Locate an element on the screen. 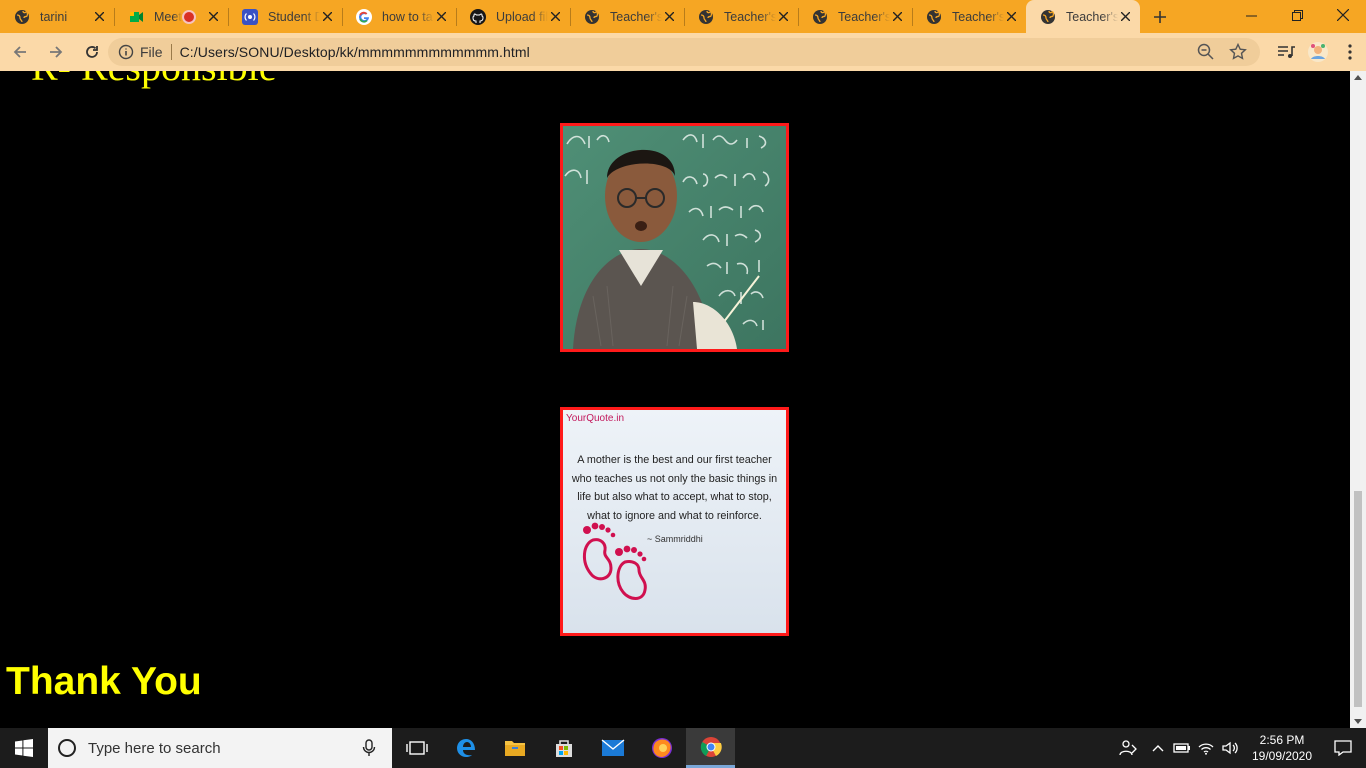 The width and height of the screenshot is (1366, 768). browser-tab: tarini is located at coordinates (57, 16).